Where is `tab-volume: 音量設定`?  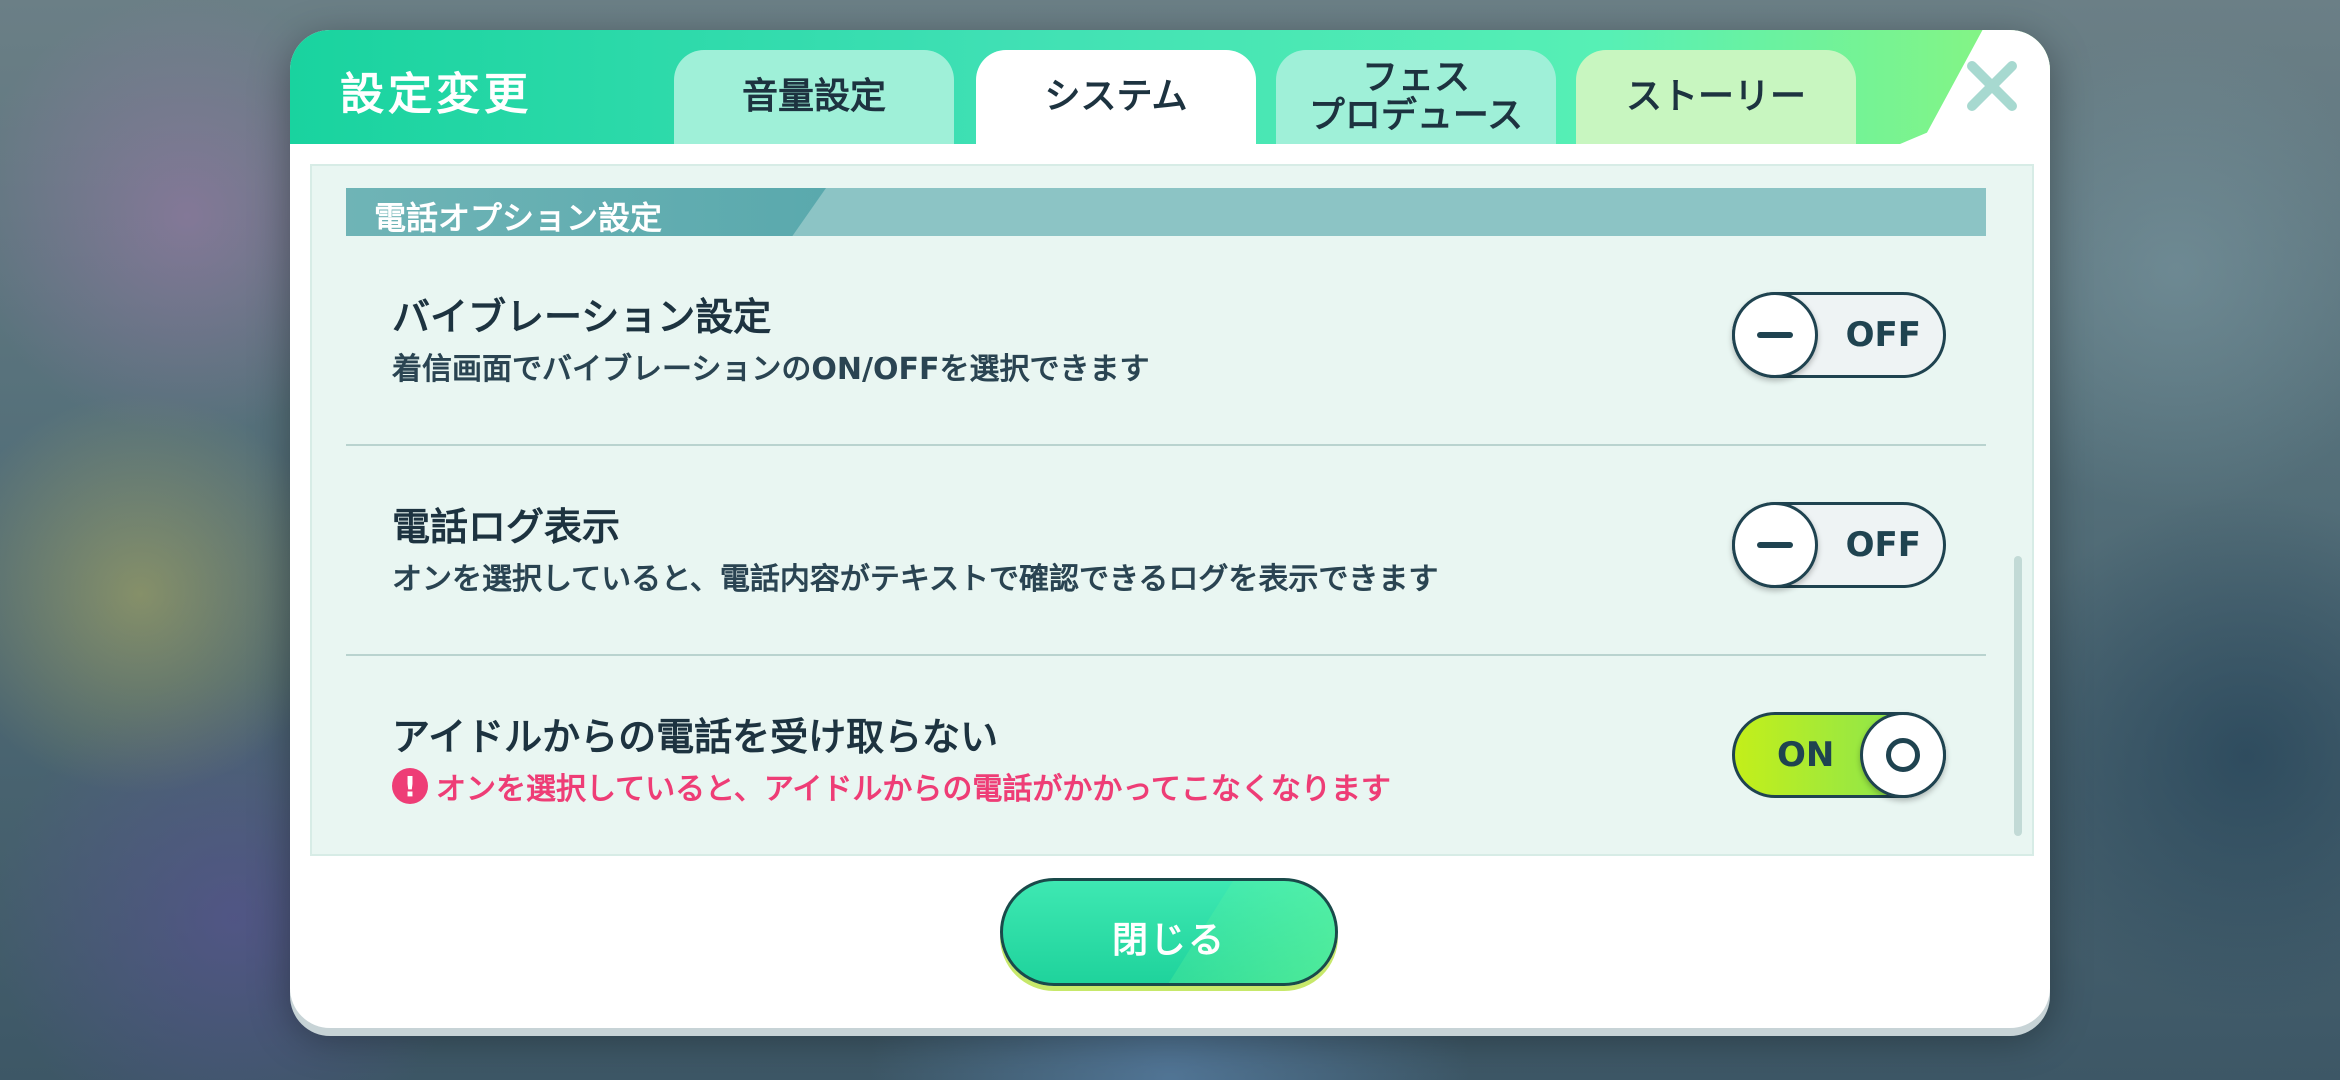 tab-volume: 音量設定 is located at coordinates (814, 97).